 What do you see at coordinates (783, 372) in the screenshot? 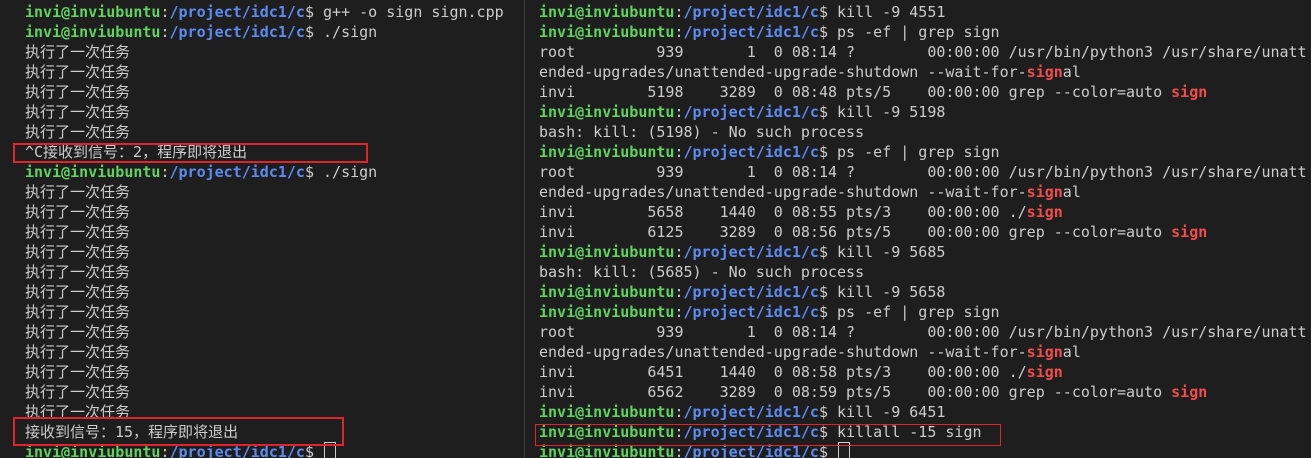
I see `terminal-text: invi 6451 1440 0 08:58 pts/3 00:00:00 ./` at bounding box center [783, 372].